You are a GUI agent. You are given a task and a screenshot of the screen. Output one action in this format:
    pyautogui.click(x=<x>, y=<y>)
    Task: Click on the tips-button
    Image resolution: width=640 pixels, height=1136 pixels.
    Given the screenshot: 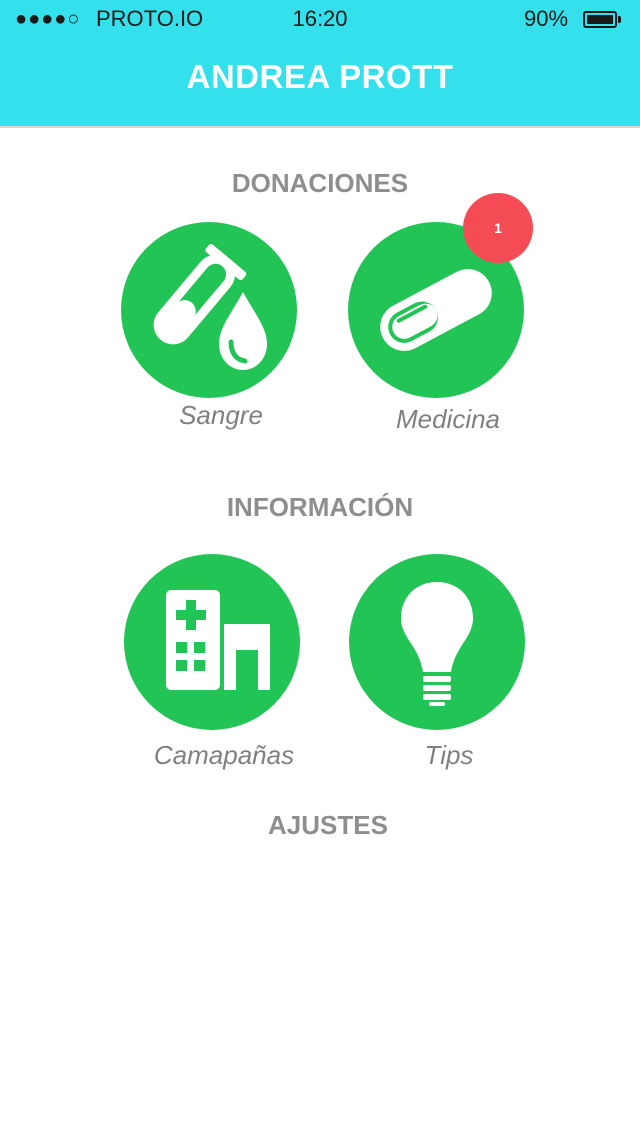 What is the action you would take?
    pyautogui.click(x=437, y=642)
    